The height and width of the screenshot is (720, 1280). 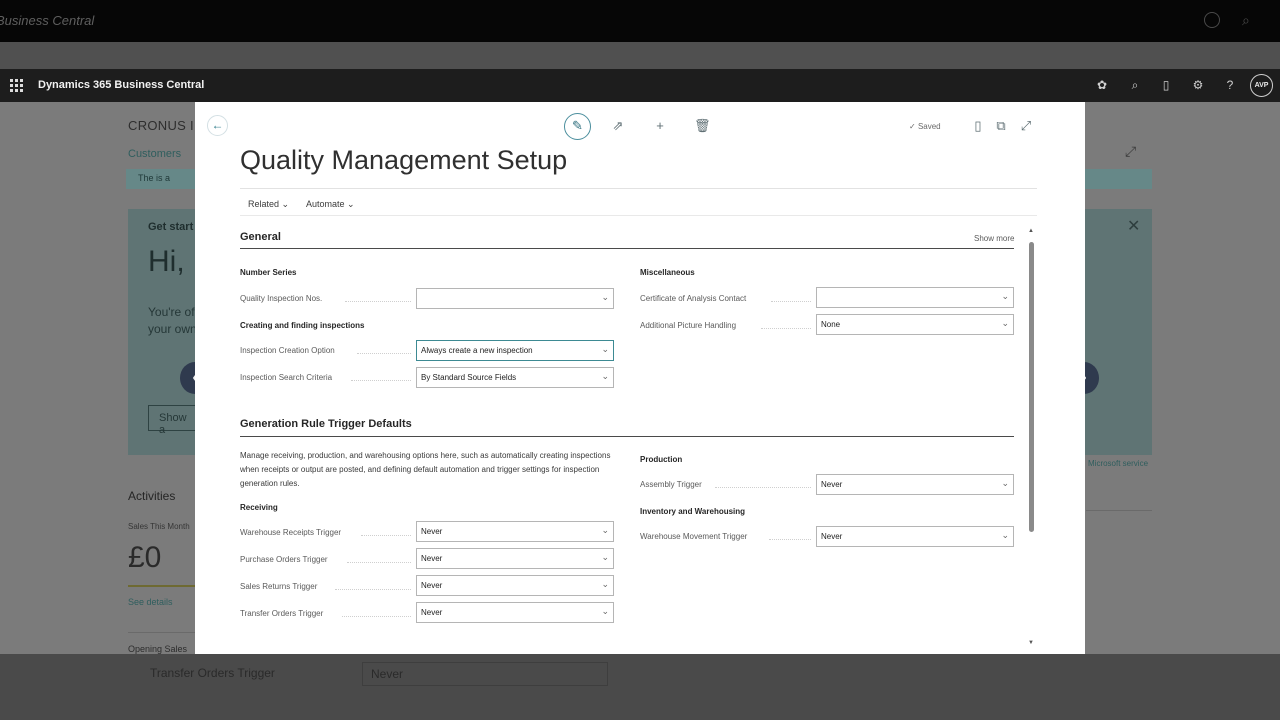 I want to click on action-automate-label: Automate, so click(x=325, y=204).